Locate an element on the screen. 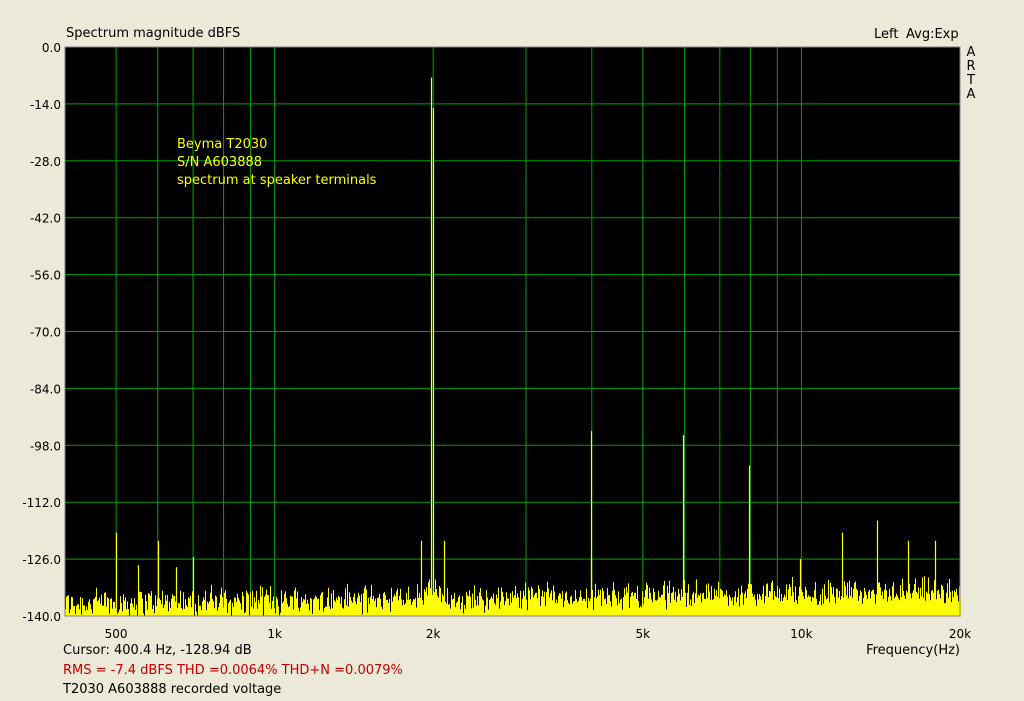 The width and height of the screenshot is (1024, 701). chart-title: Spectrum magnitude dBFS is located at coordinates (153, 33).